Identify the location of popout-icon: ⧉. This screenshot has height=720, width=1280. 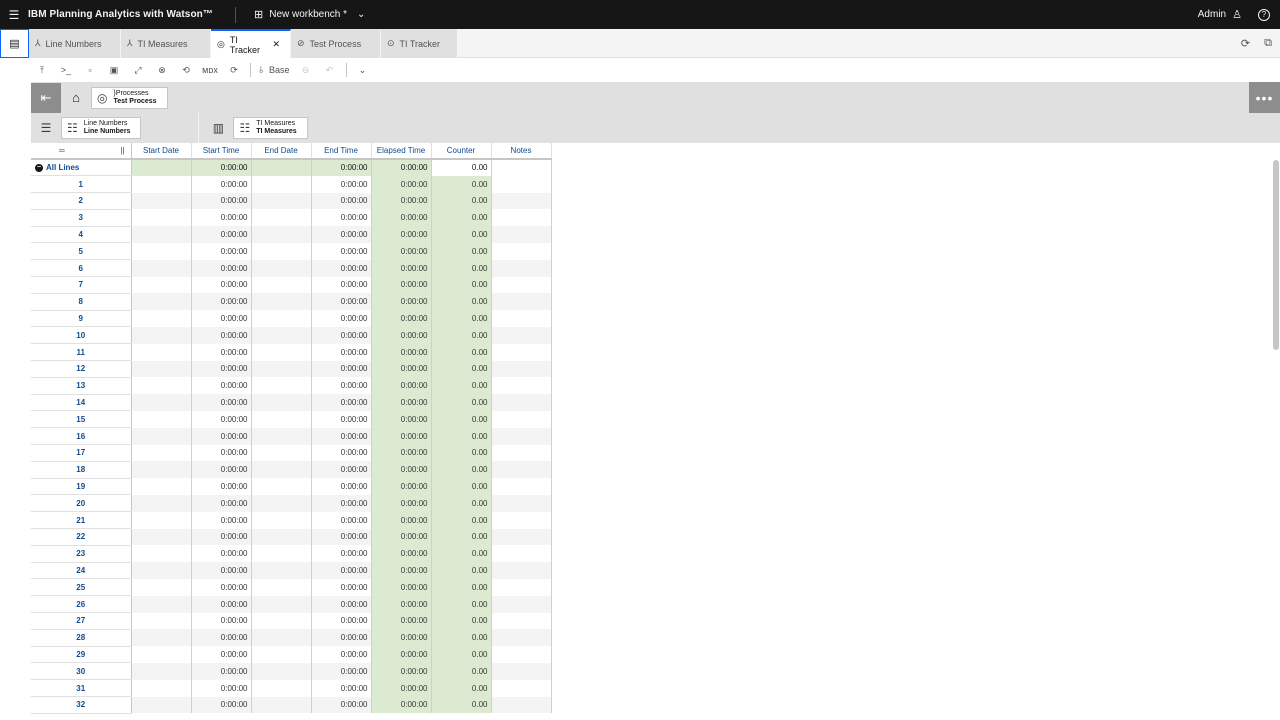
(1268, 43).